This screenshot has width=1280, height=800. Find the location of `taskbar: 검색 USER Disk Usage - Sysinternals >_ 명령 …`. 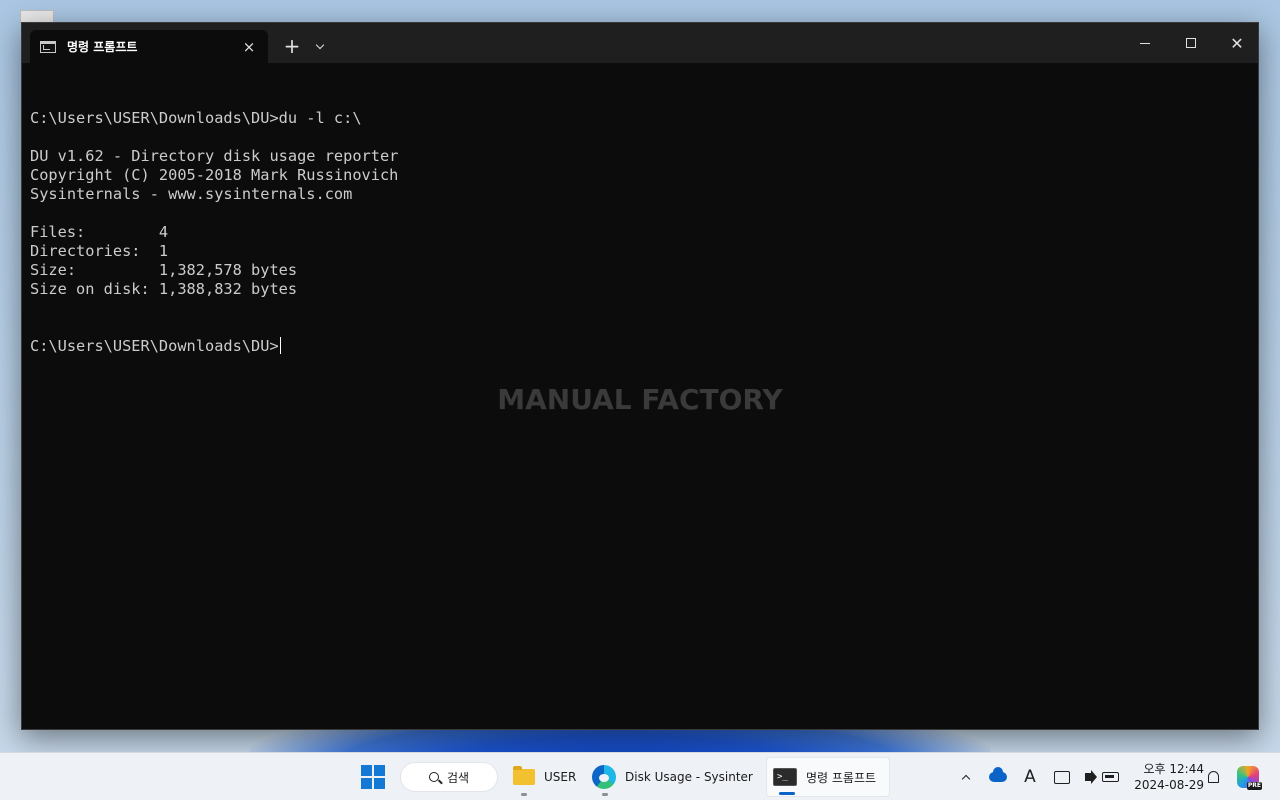

taskbar: 검색 USER Disk Usage - Sysinternals >_ 명령 … is located at coordinates (640, 776).